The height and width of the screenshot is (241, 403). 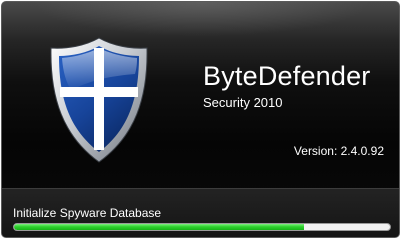 What do you see at coordinates (99, 100) in the screenshot?
I see `shield-icon` at bounding box center [99, 100].